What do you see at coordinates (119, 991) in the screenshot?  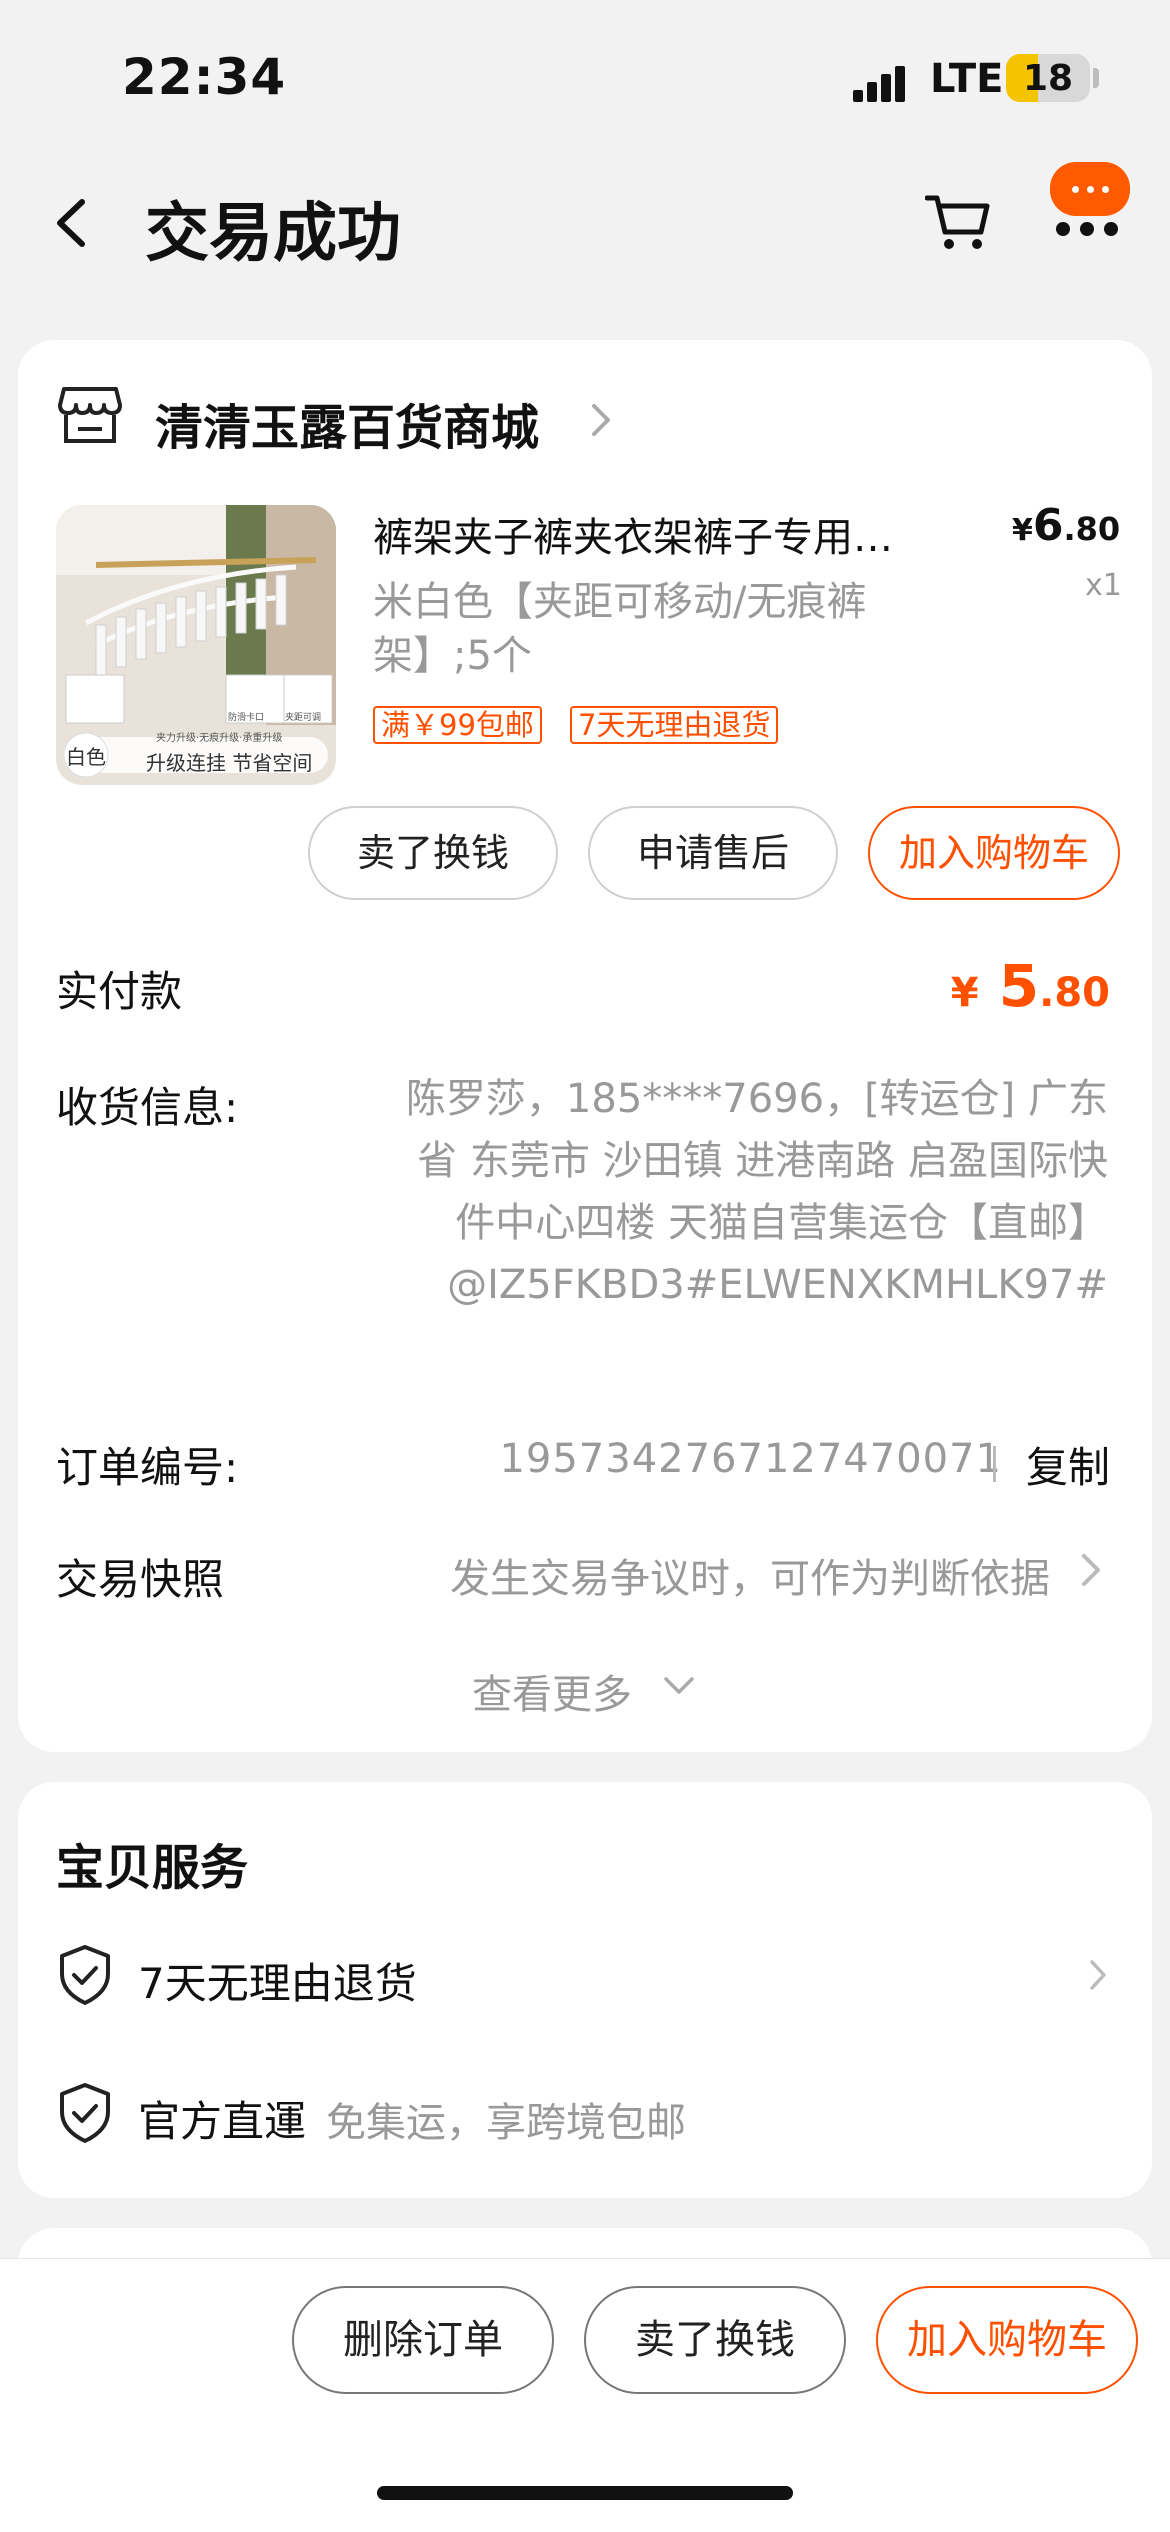 I see `paid-label: 实付款` at bounding box center [119, 991].